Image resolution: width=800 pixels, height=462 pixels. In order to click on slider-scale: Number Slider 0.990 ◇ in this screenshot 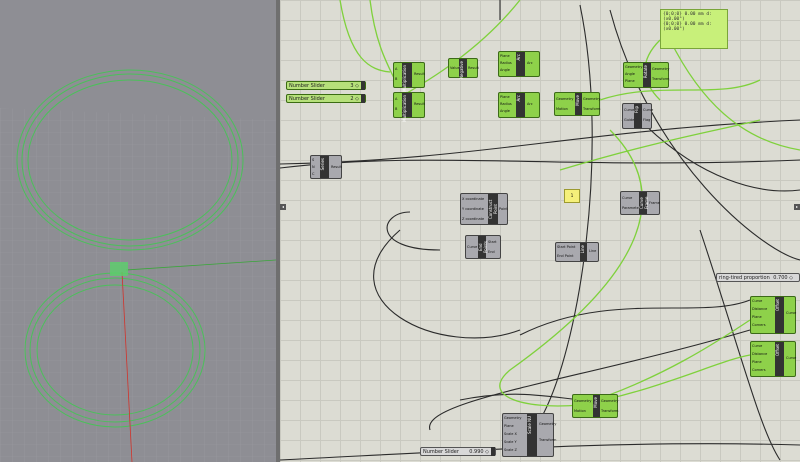, I will do `click(458, 451)`.